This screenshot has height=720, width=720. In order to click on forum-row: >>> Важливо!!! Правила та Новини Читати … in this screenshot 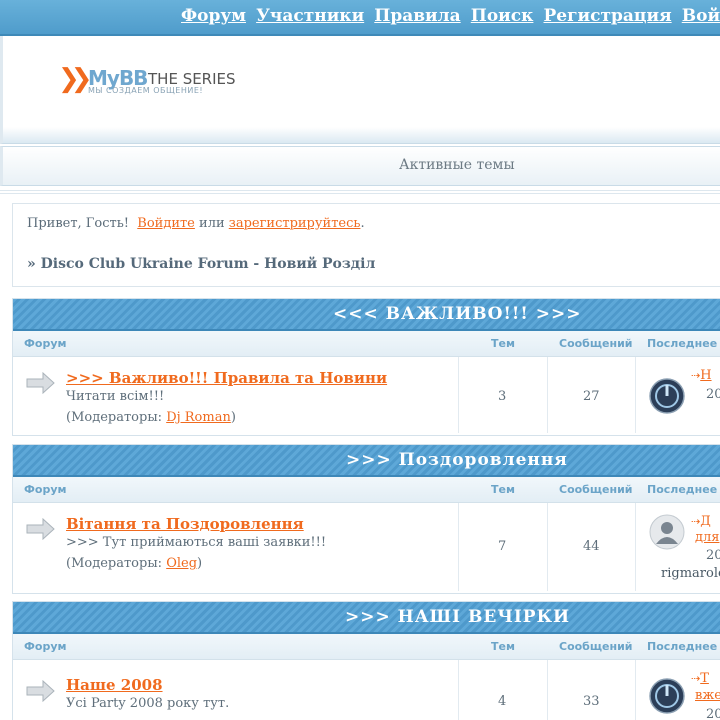, I will do `click(366, 395)`.